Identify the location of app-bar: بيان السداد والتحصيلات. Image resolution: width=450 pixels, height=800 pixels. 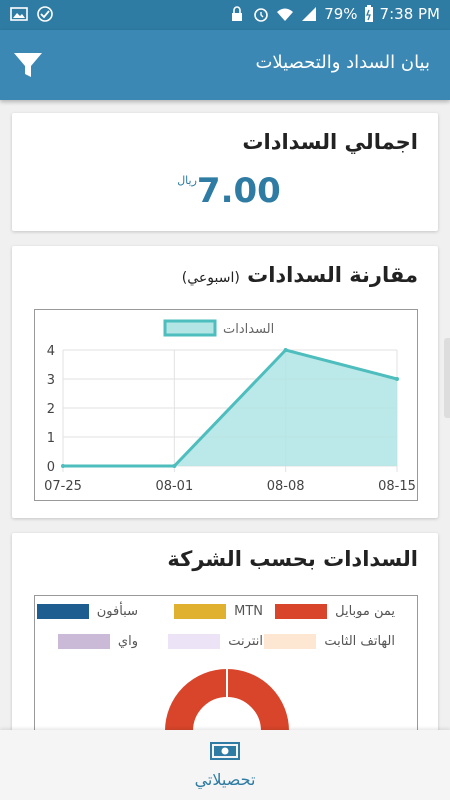
(225, 65).